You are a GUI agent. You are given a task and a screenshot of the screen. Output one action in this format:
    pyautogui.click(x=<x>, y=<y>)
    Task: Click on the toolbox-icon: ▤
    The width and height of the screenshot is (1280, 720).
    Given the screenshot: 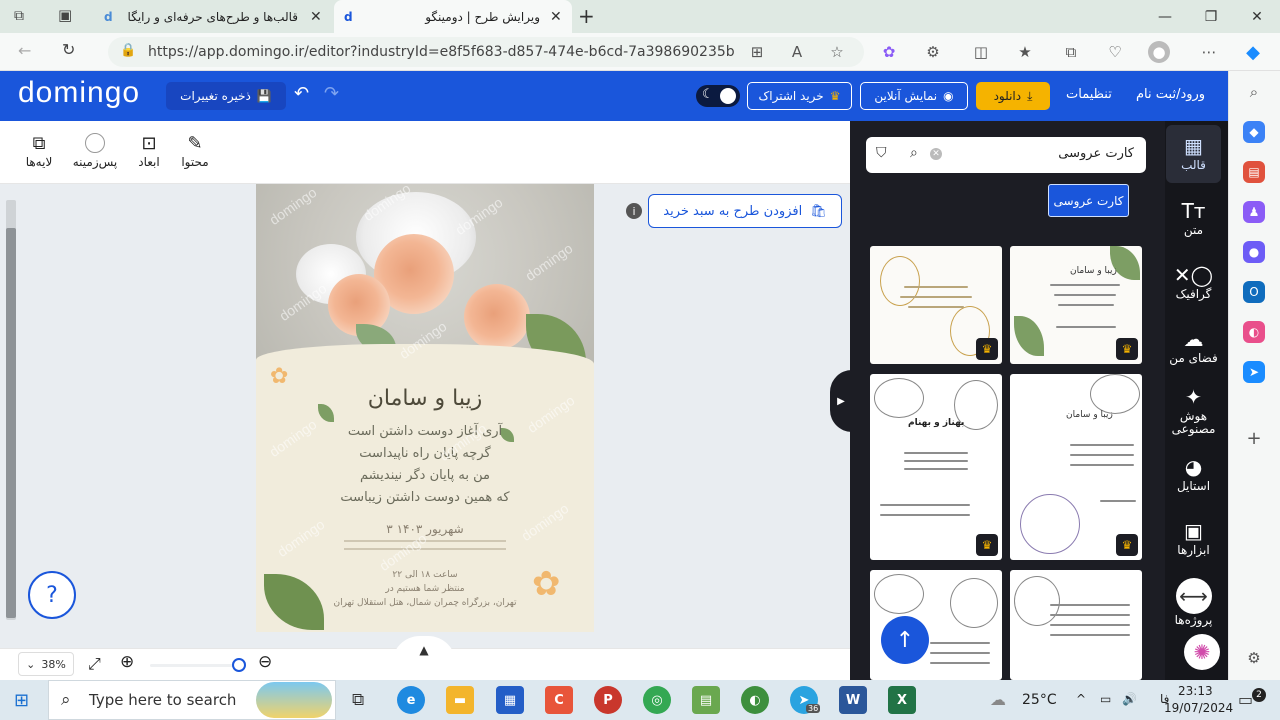 What is the action you would take?
    pyautogui.click(x=1254, y=172)
    